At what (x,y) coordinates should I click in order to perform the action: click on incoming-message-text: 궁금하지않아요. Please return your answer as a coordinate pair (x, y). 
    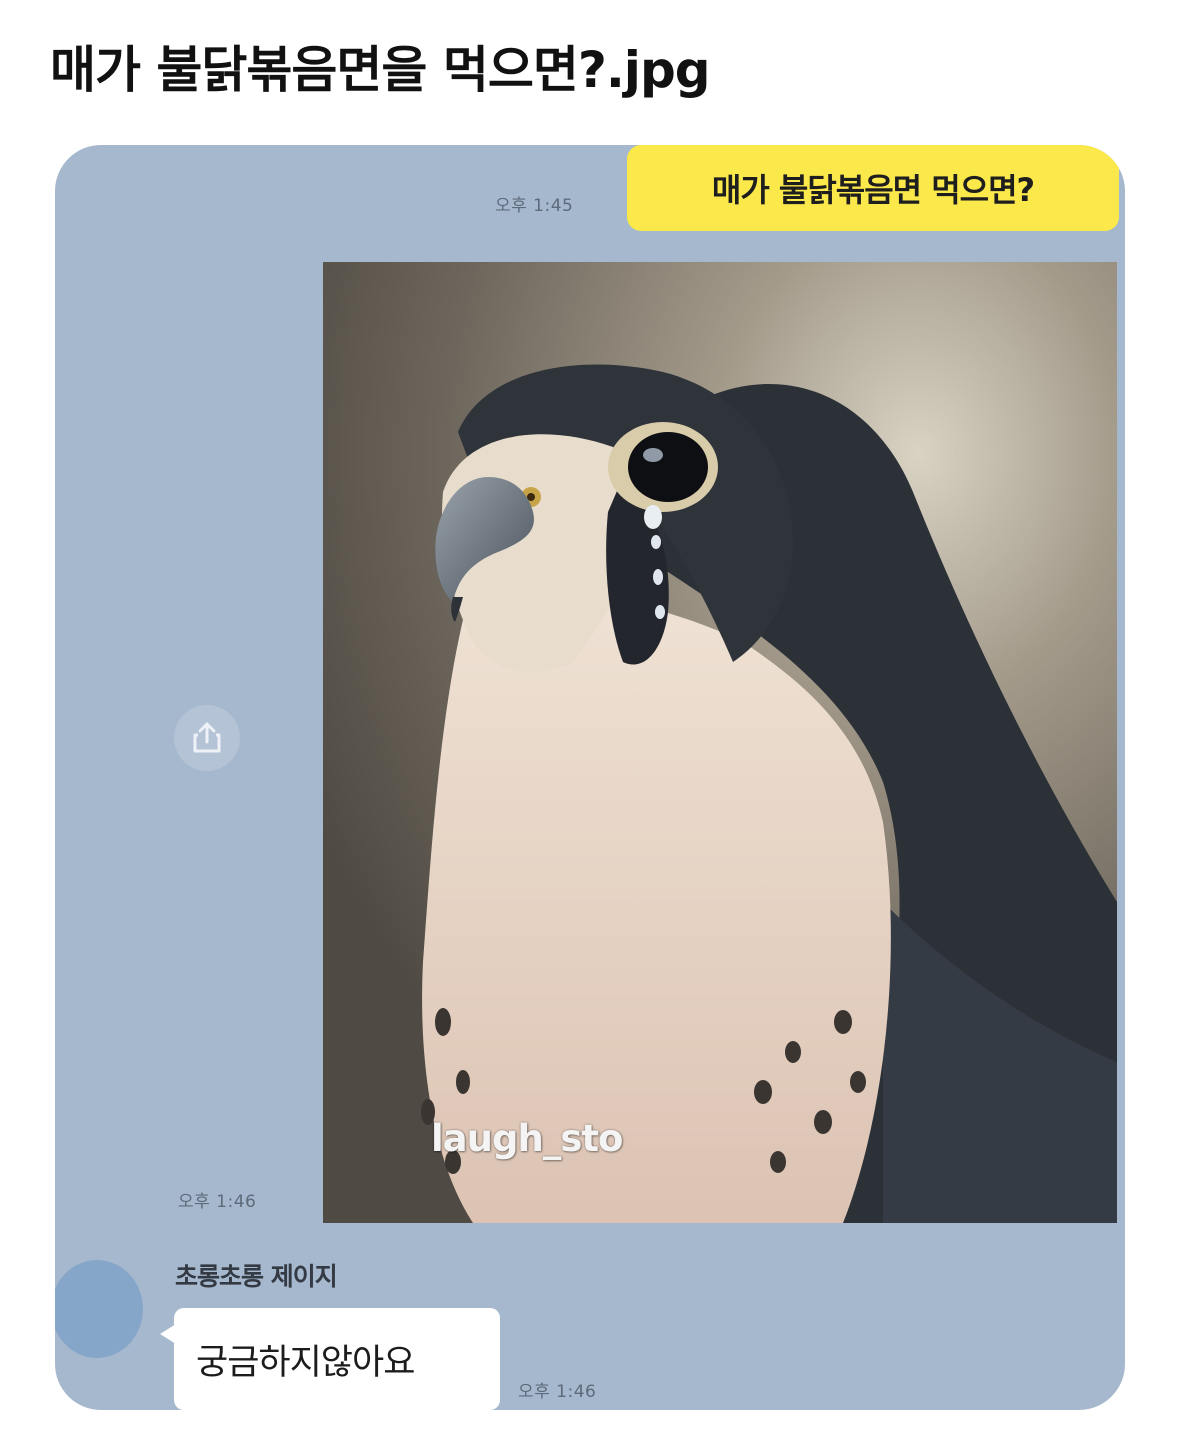
    Looking at the image, I should click on (305, 1362).